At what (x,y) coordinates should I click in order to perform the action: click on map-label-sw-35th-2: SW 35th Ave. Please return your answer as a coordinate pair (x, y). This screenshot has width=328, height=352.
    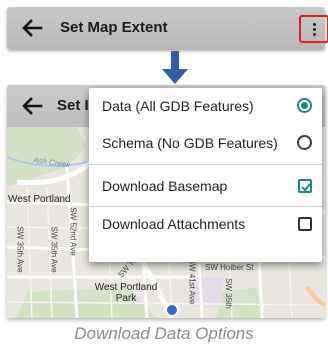
    Looking at the image, I should click on (54, 249).